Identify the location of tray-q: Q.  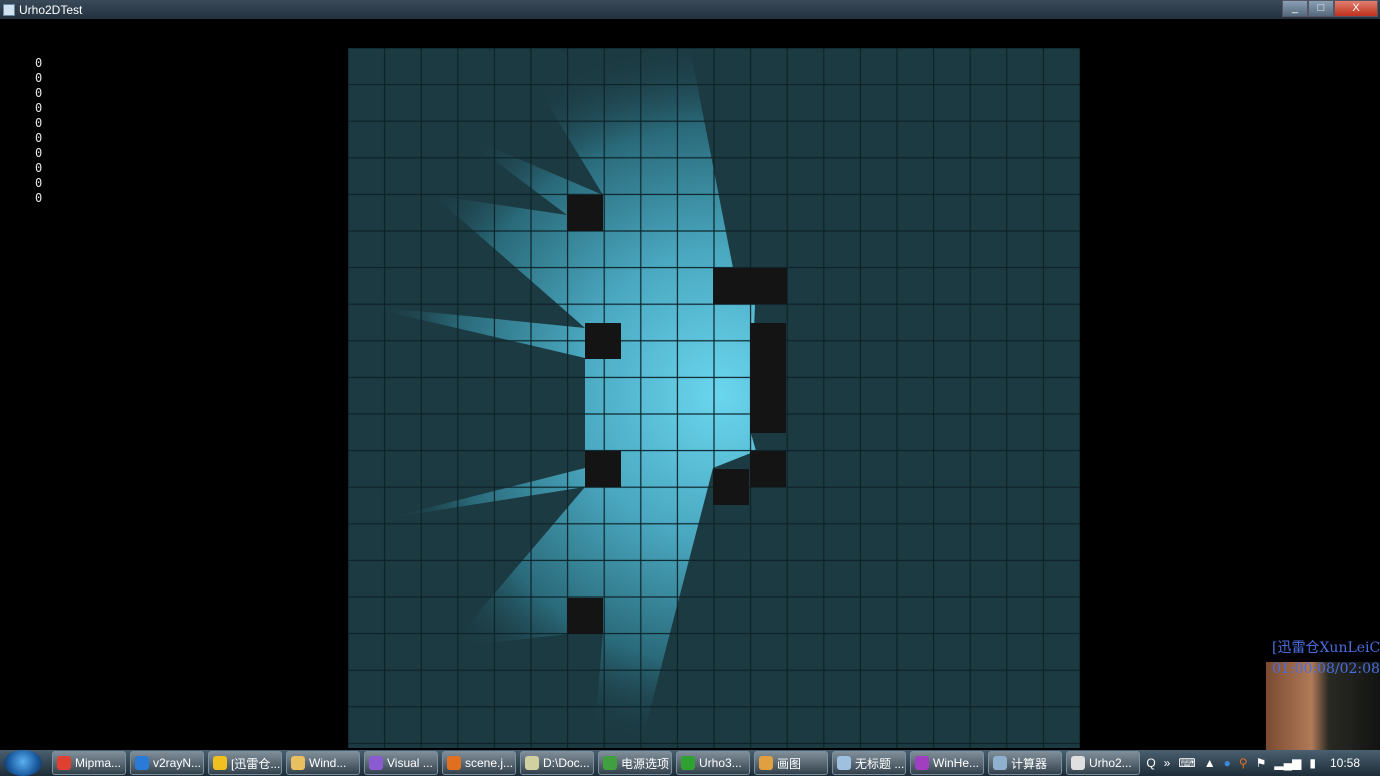
(1150, 763).